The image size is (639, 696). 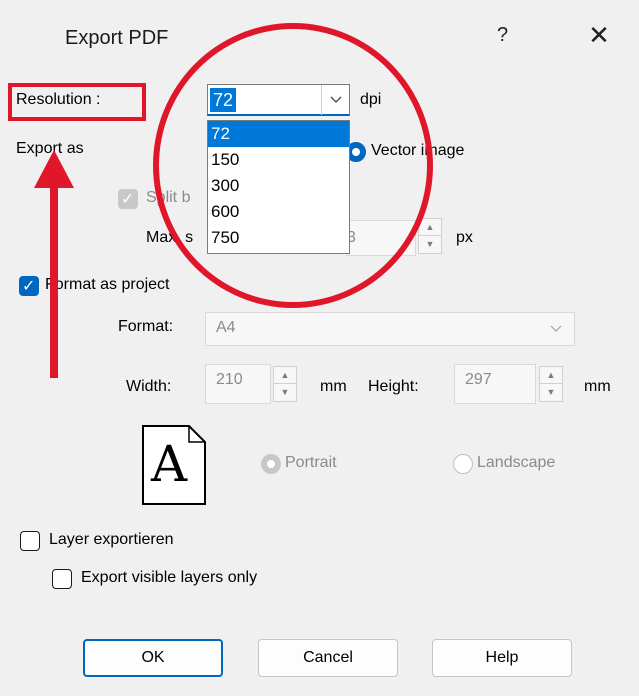 I want to click on help-question-button: ?, so click(x=502, y=35).